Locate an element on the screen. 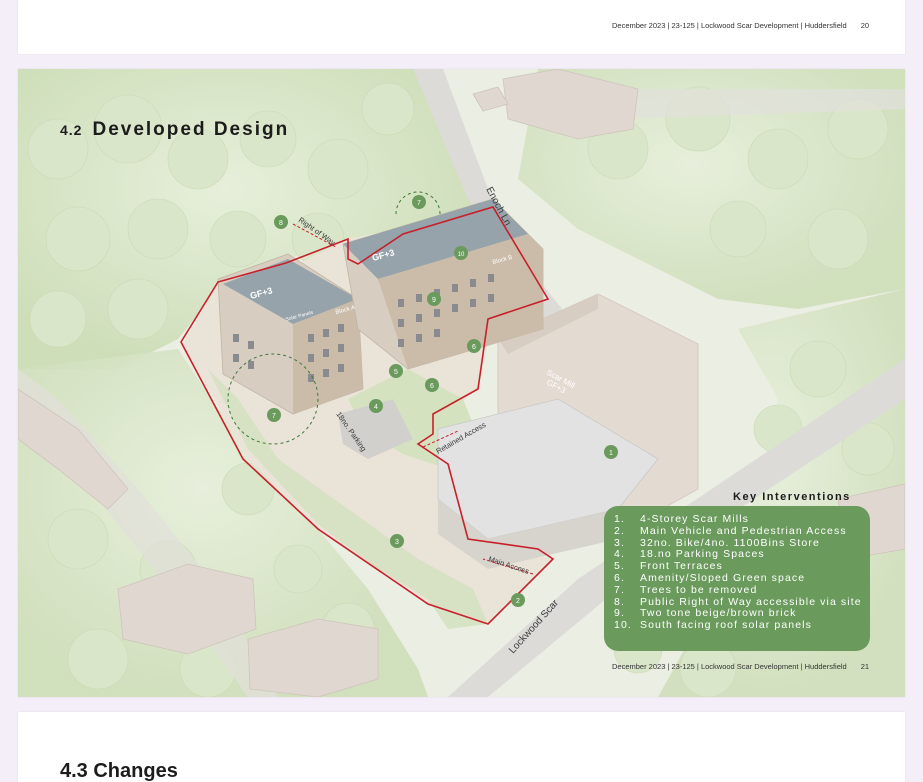 Image resolution: width=923 pixels, height=782 pixels. key-item: 7. Trees to be removed is located at coordinates (686, 589).